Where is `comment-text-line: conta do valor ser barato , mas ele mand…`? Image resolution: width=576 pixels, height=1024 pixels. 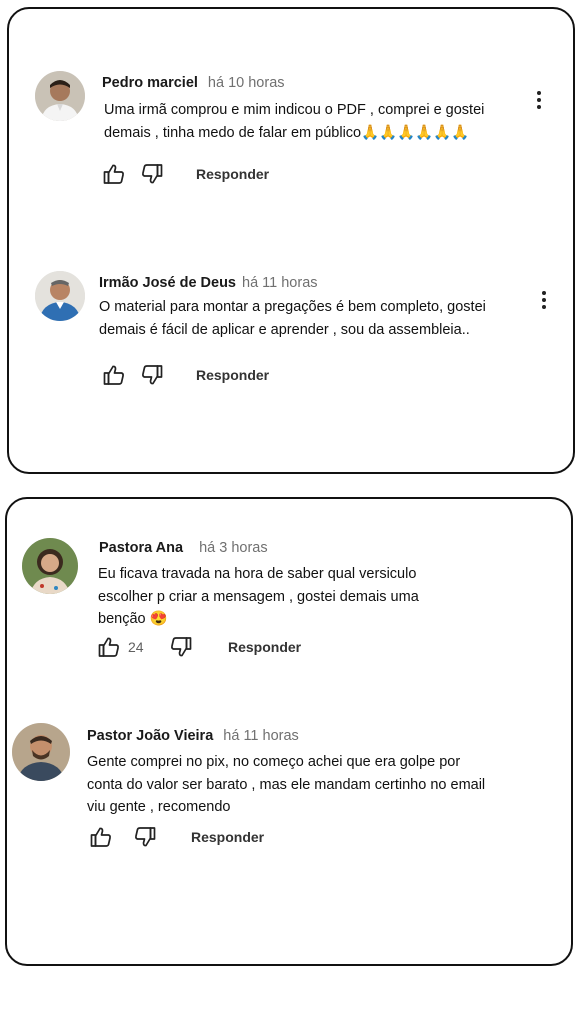 comment-text-line: conta do valor ser barato , mas ele mand… is located at coordinates (286, 784).